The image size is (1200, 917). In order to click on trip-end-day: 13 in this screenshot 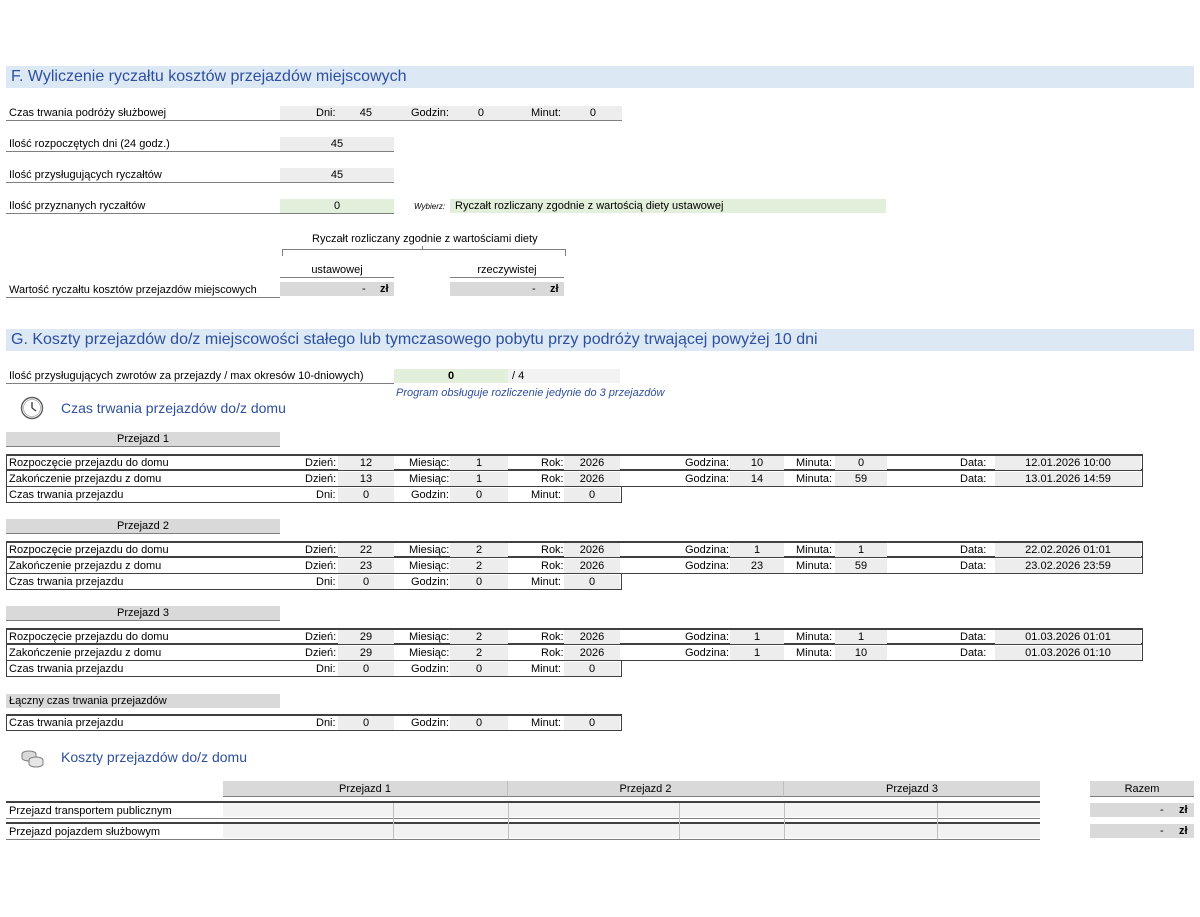, I will do `click(366, 479)`.